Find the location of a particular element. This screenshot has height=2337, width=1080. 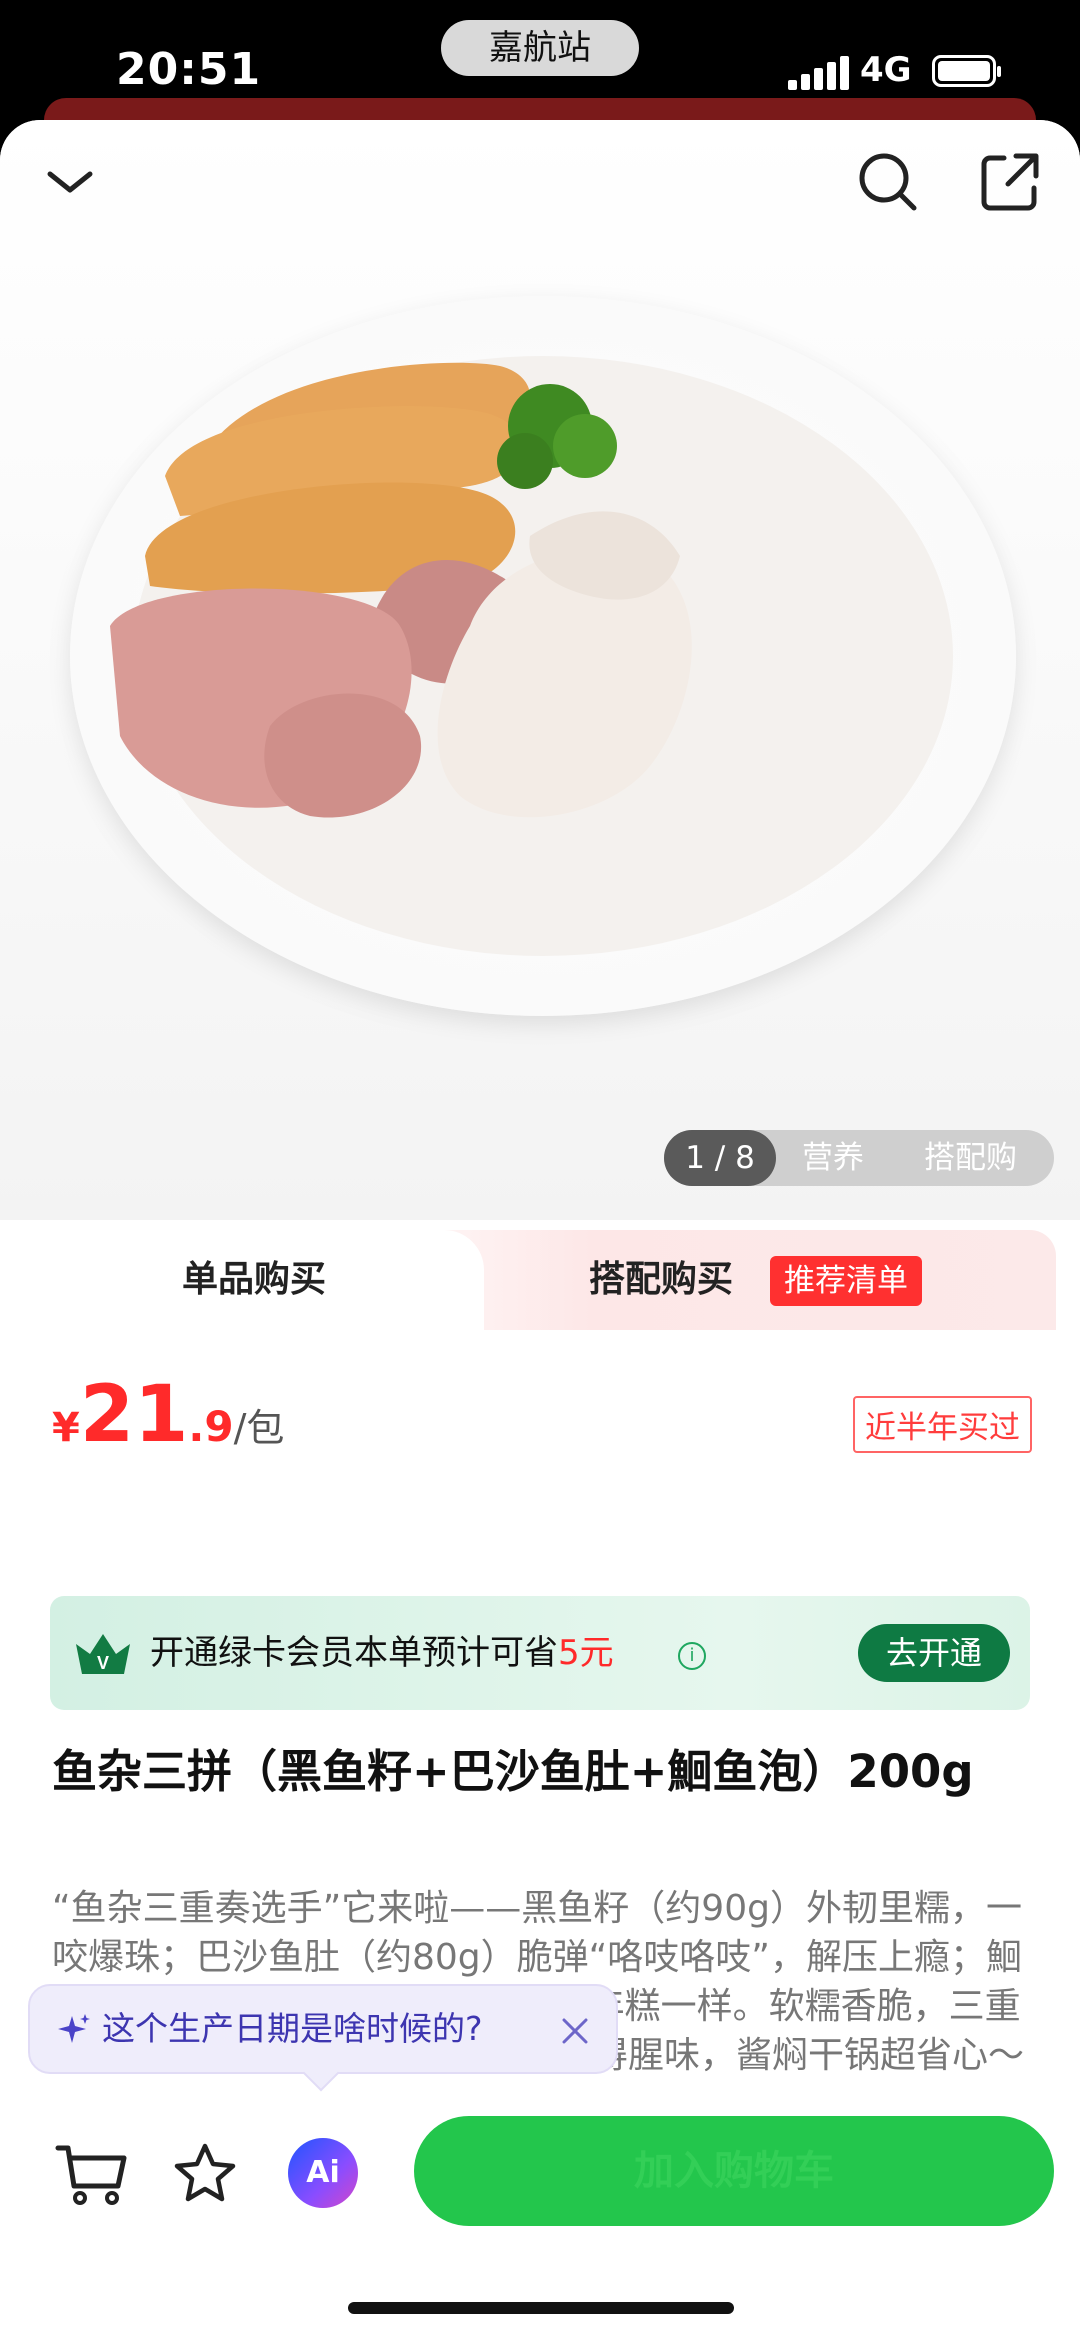

favorite-star-icon is located at coordinates (205, 2173).